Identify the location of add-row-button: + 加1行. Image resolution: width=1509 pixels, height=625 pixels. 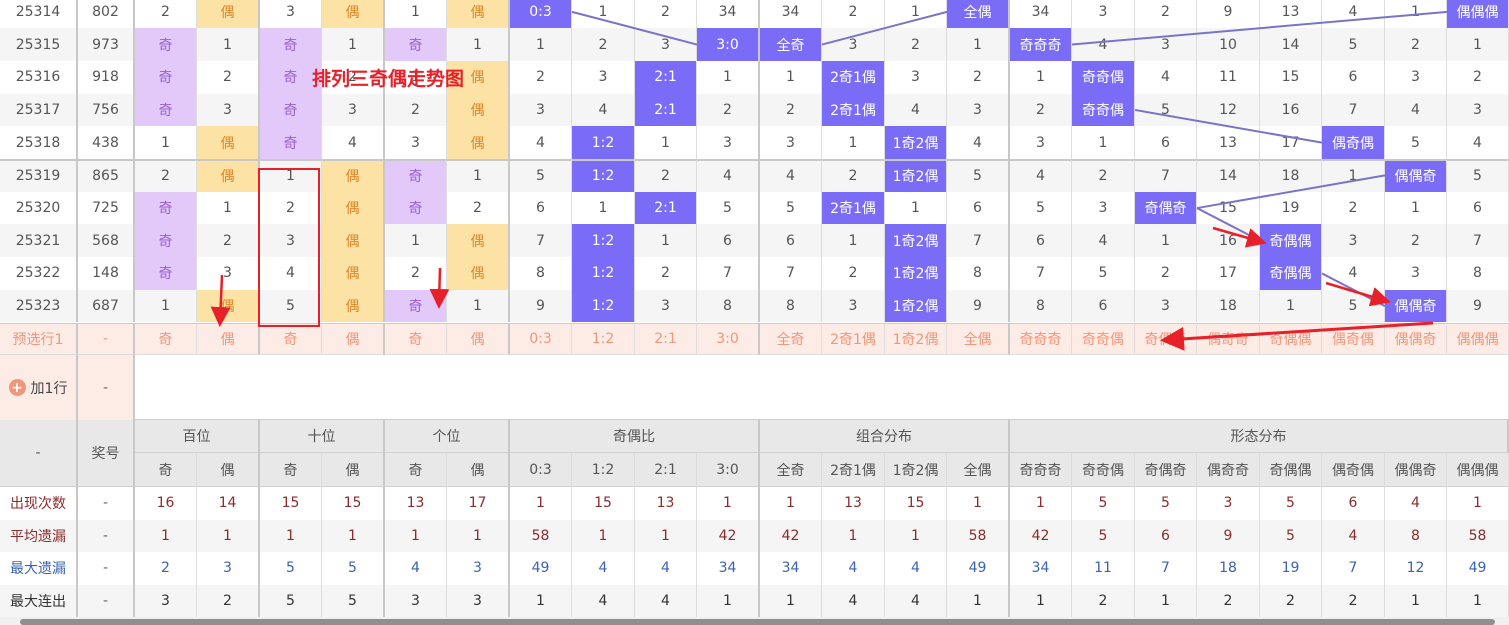
(39, 387).